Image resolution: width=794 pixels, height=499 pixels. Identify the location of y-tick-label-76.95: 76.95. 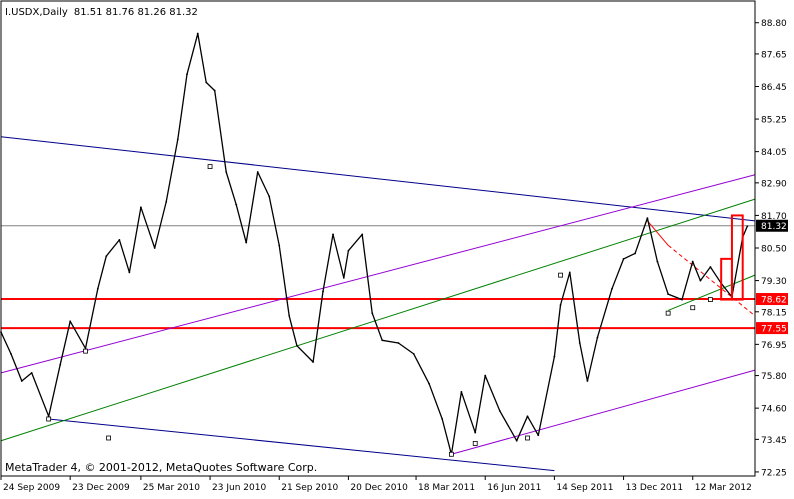
(774, 346).